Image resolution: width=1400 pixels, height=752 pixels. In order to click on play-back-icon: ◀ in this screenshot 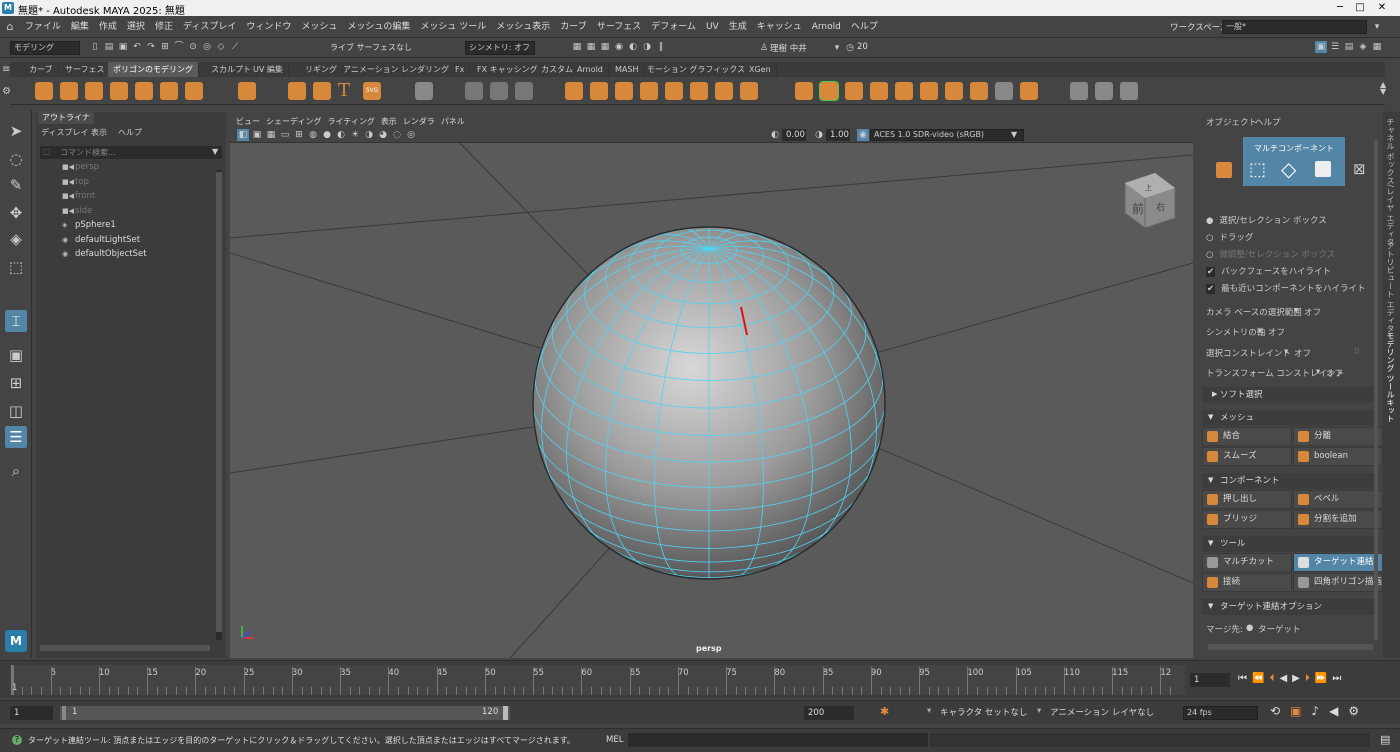, I will do `click(1285, 678)`.